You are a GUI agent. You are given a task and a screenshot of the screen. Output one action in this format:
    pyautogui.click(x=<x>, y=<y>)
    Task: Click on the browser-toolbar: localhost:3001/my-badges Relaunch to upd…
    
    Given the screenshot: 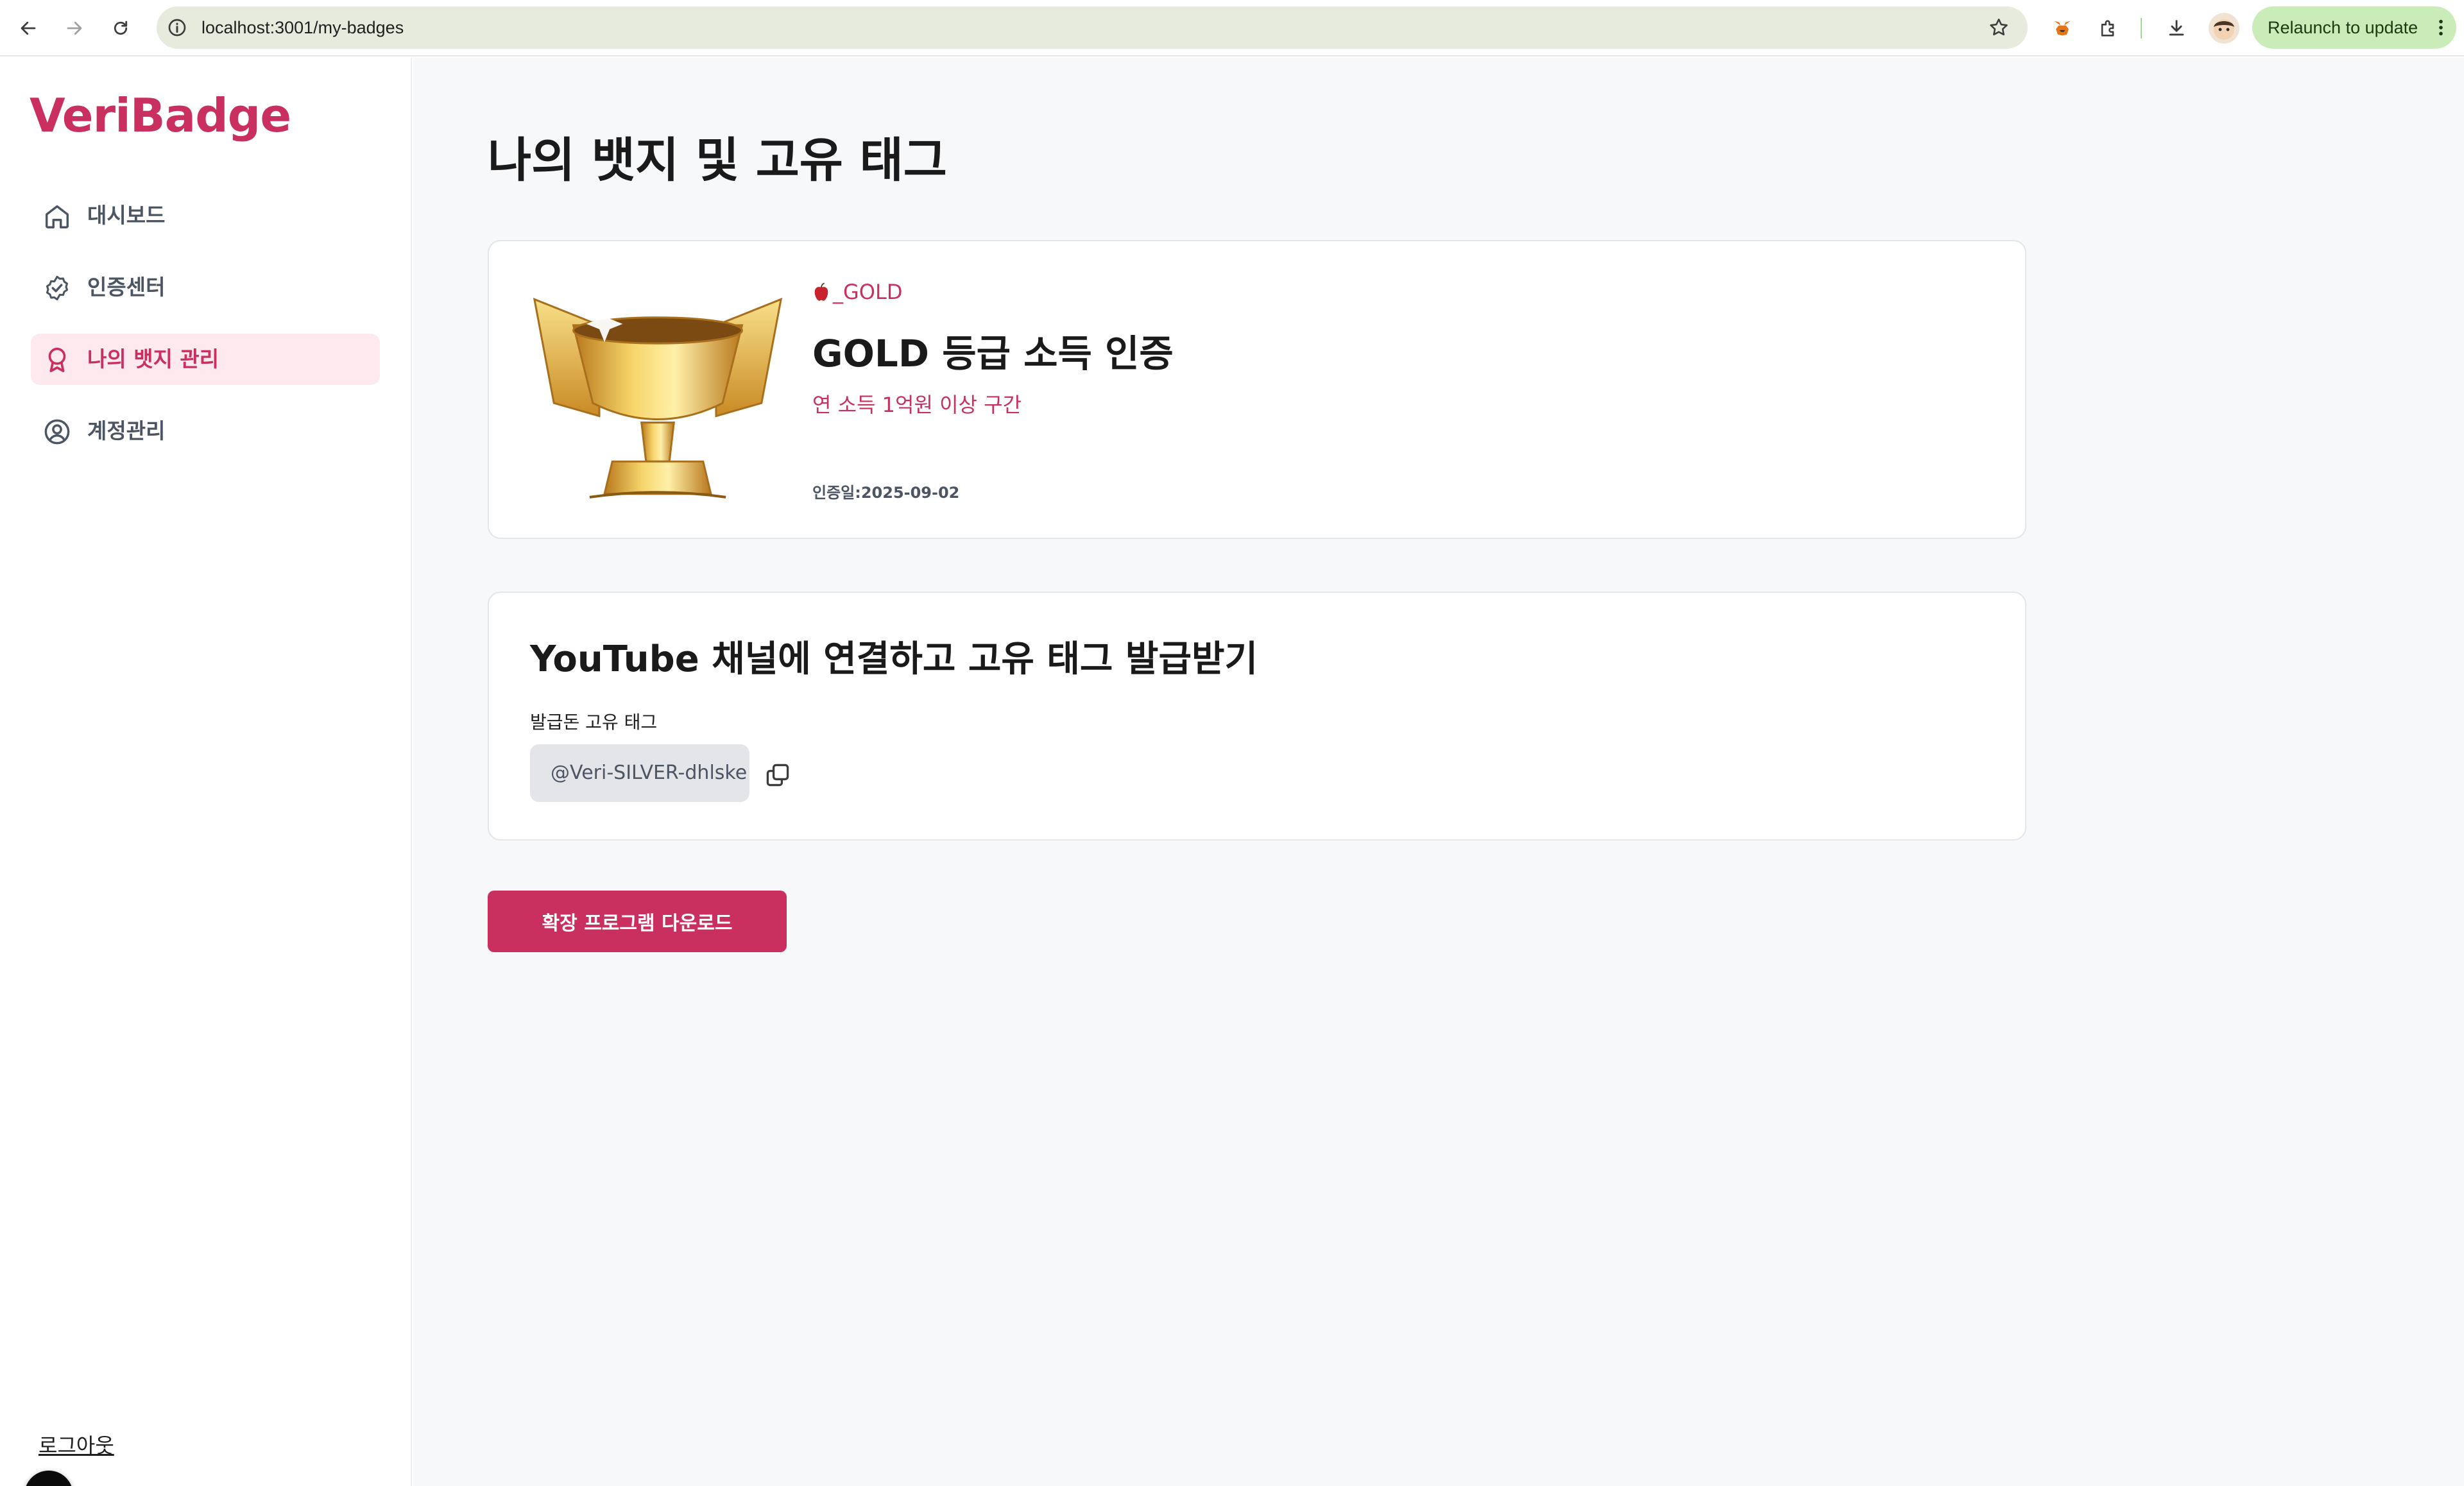 What is the action you would take?
    pyautogui.click(x=1232, y=28)
    